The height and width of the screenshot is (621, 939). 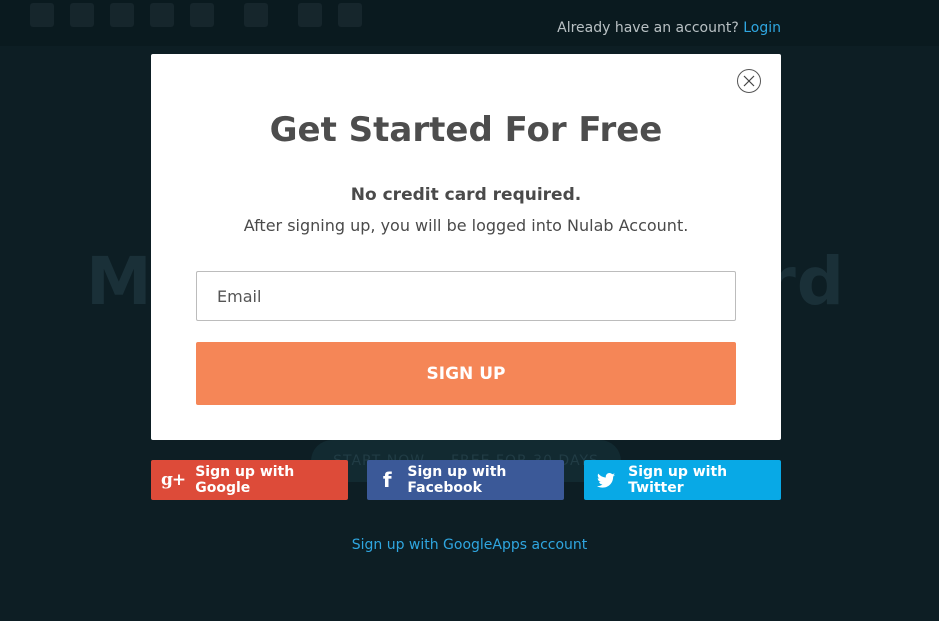 I want to click on facebook-icon: f, so click(x=387, y=480).